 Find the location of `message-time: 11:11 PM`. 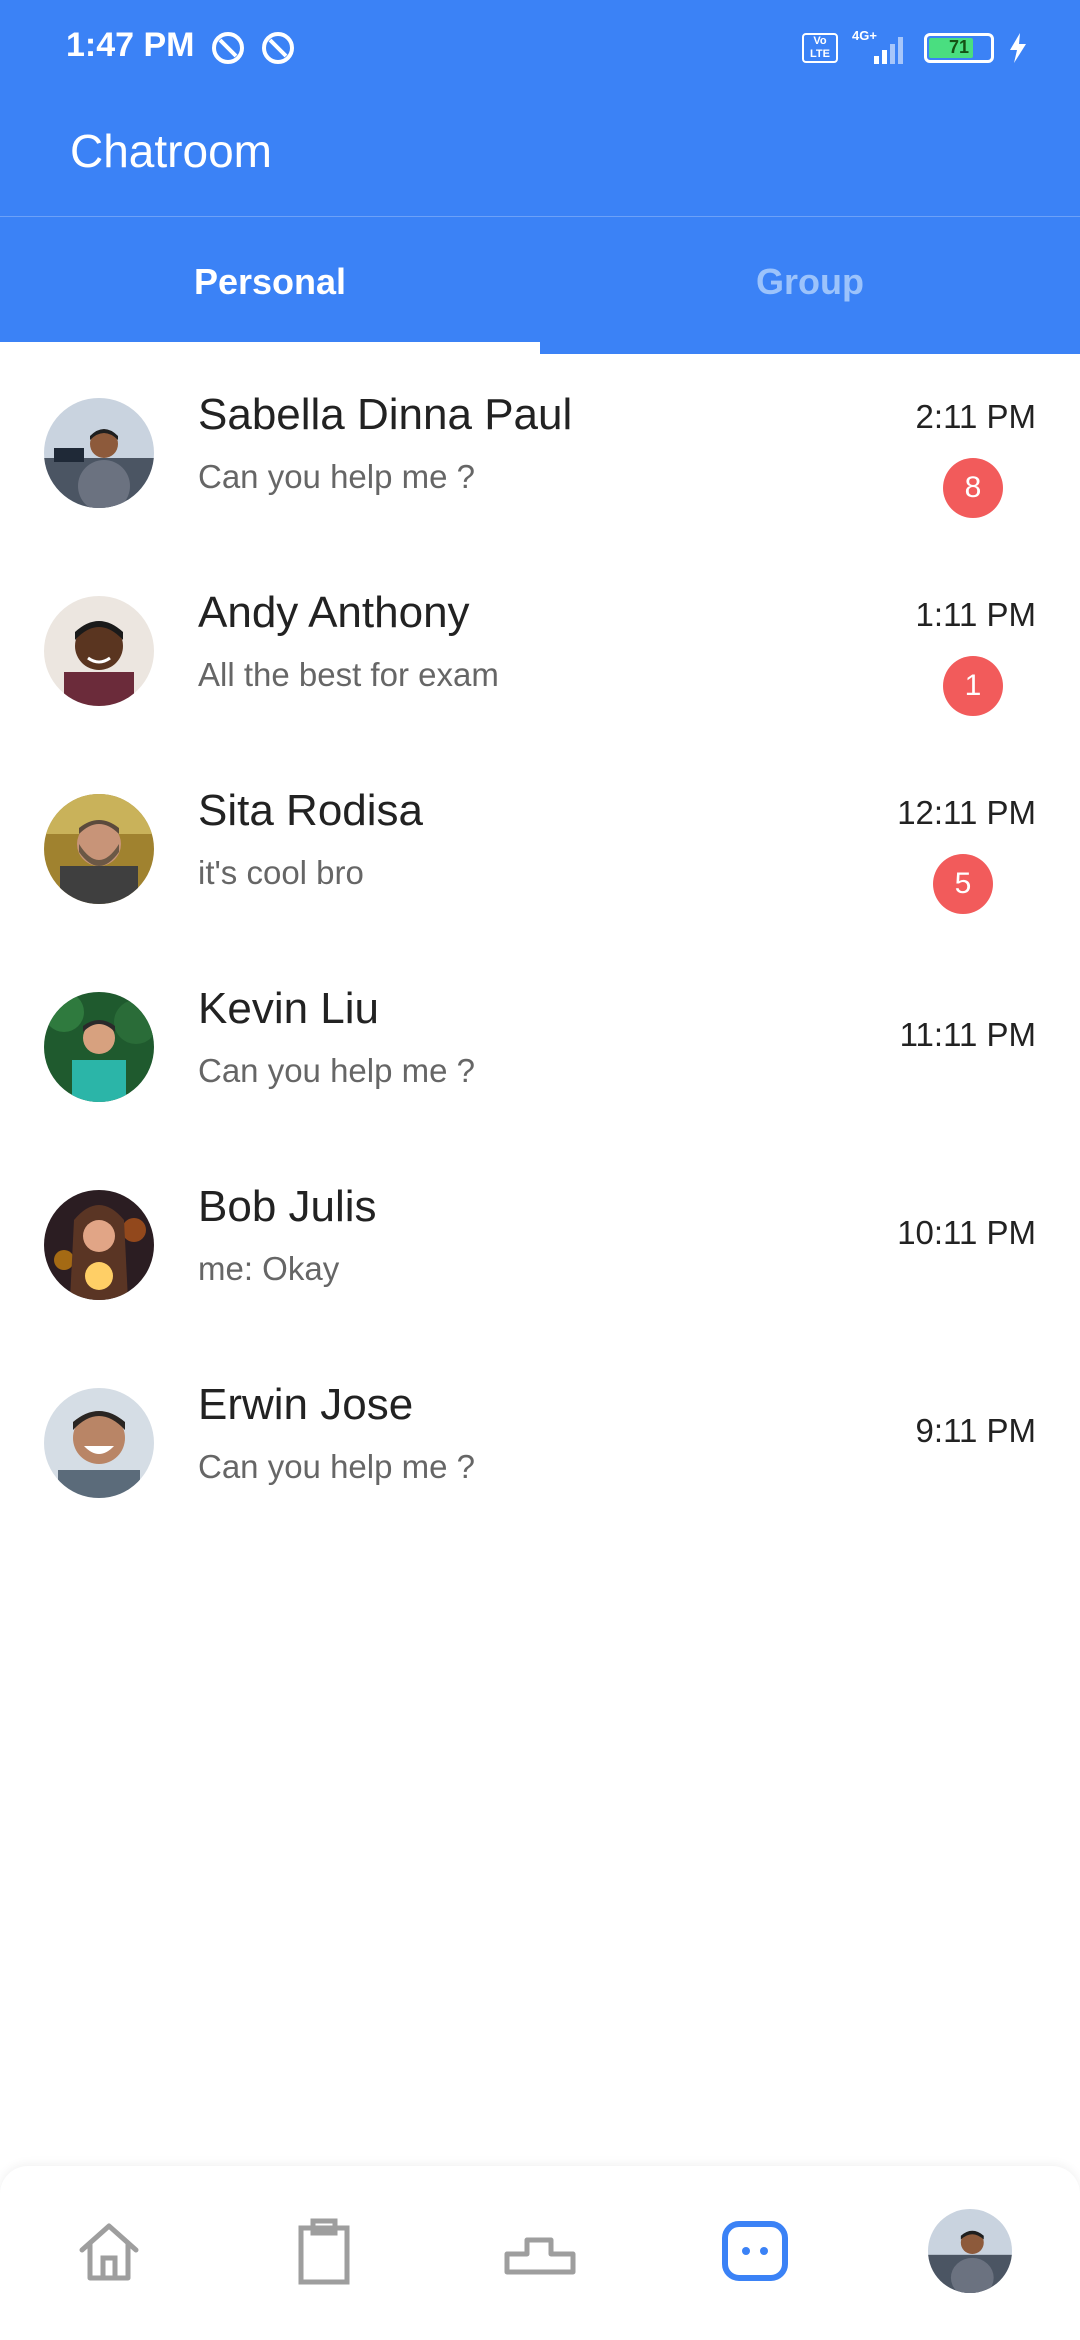

message-time: 11:11 PM is located at coordinates (967, 1034).